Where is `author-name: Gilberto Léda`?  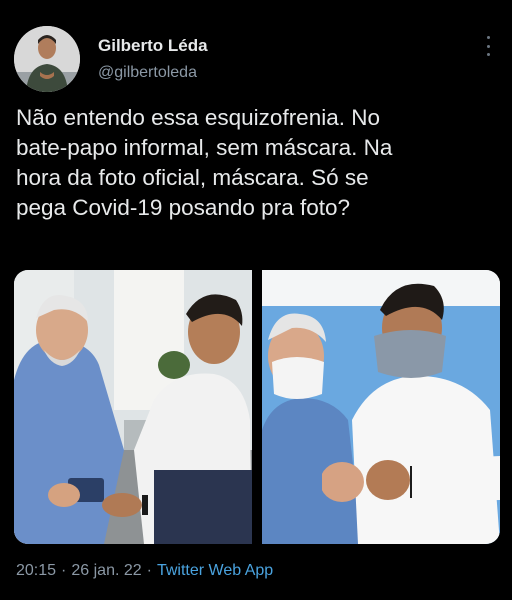
author-name: Gilberto Léda is located at coordinates (153, 46).